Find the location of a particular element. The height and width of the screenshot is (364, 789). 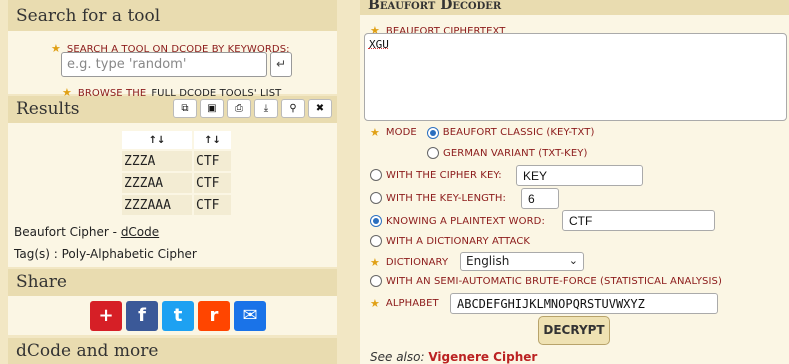

result-key-cell: ZZZA is located at coordinates (157, 161).